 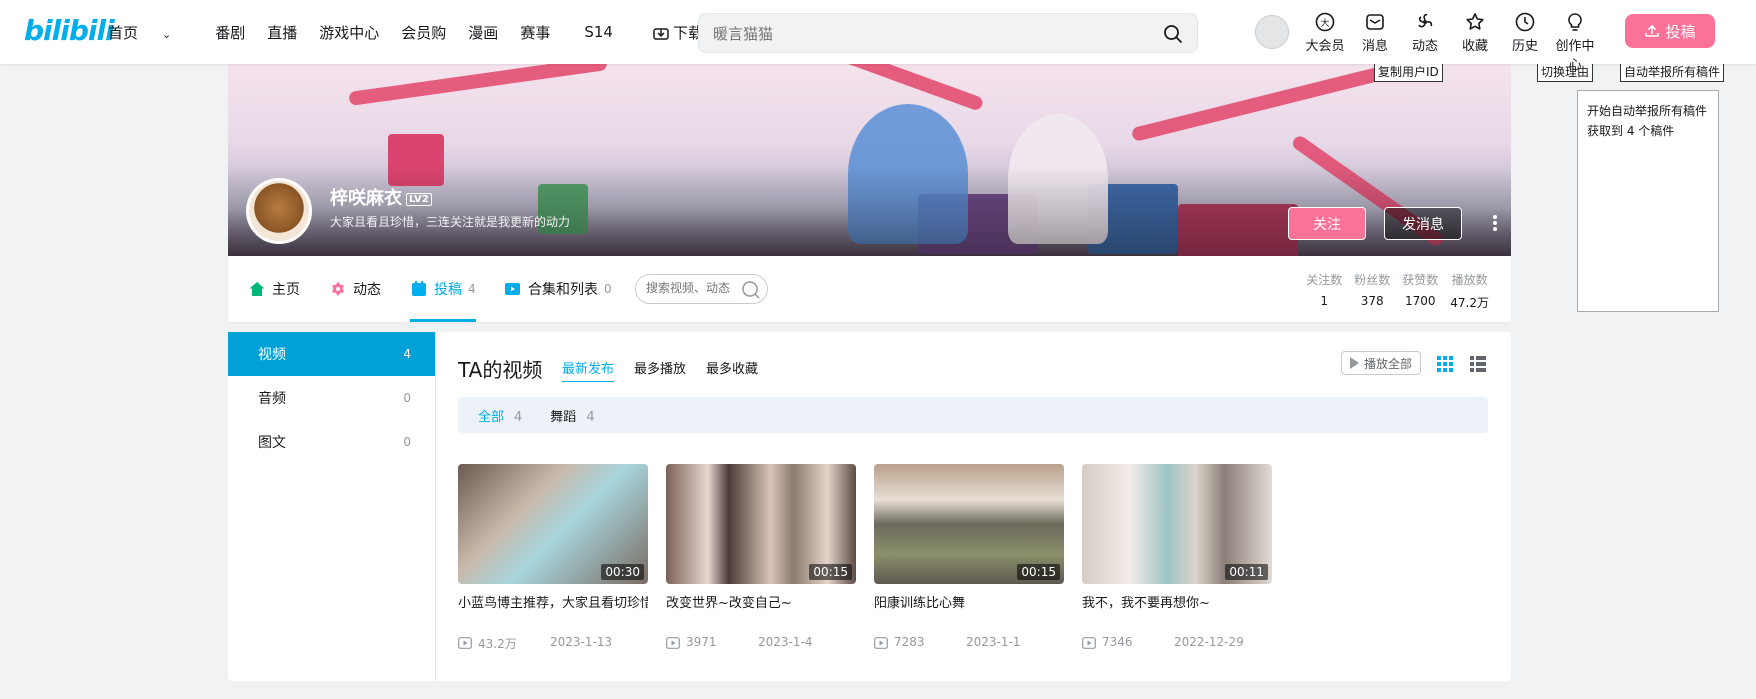 I want to click on video-card: 00:15 改变世界~改变自己~ 3971 2023-1-4, so click(x=761, y=557).